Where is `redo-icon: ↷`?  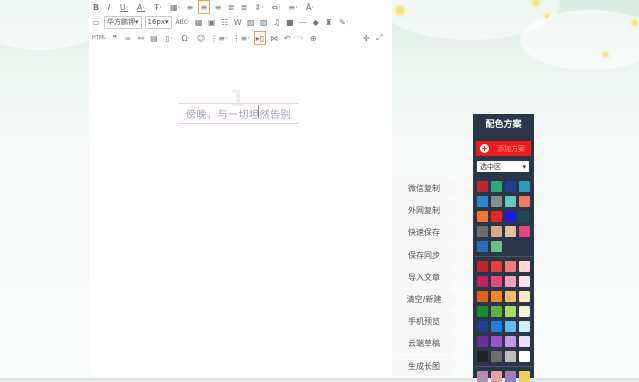
redo-icon: ↷ is located at coordinates (300, 38).